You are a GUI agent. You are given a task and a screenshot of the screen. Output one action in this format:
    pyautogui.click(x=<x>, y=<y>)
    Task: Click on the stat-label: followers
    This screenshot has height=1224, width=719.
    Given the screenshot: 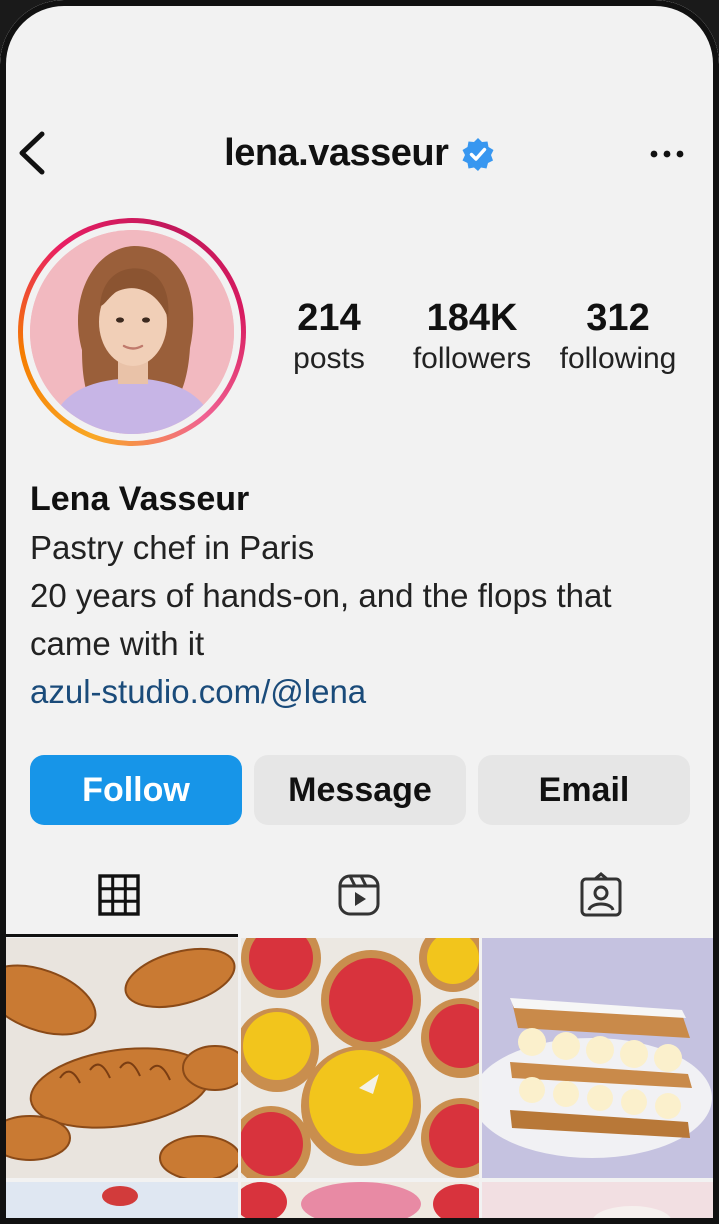 What is the action you would take?
    pyautogui.click(x=472, y=358)
    